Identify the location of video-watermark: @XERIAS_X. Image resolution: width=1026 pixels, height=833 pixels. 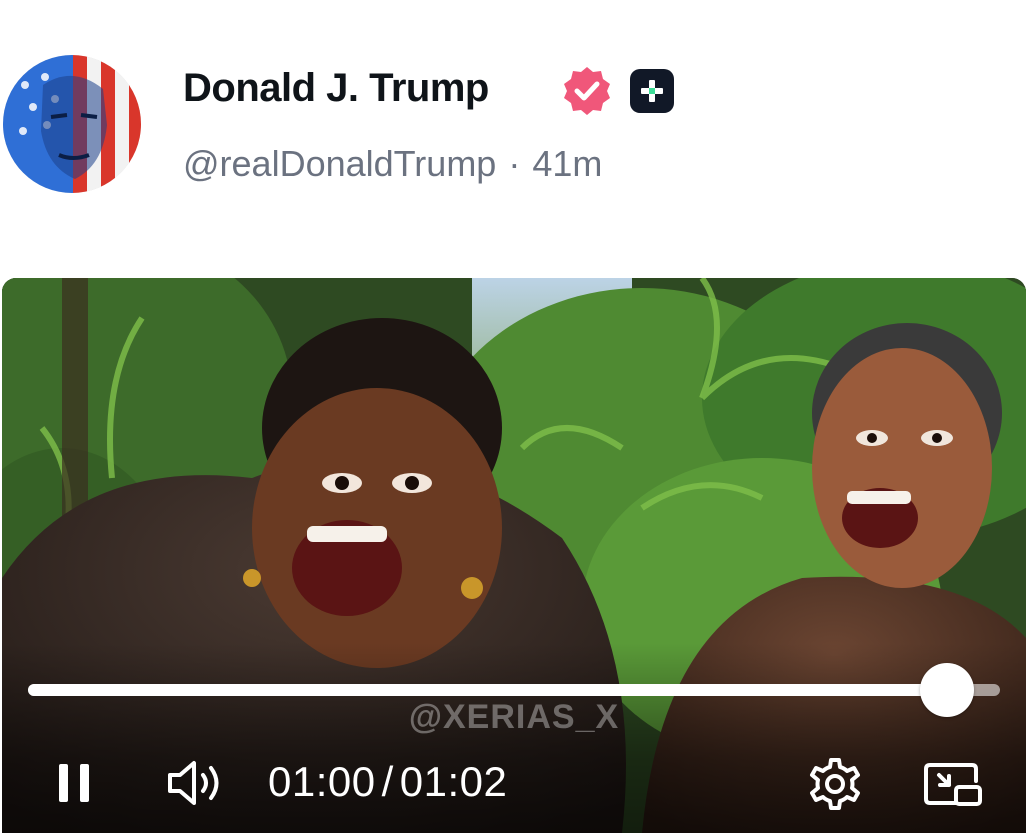
(514, 717).